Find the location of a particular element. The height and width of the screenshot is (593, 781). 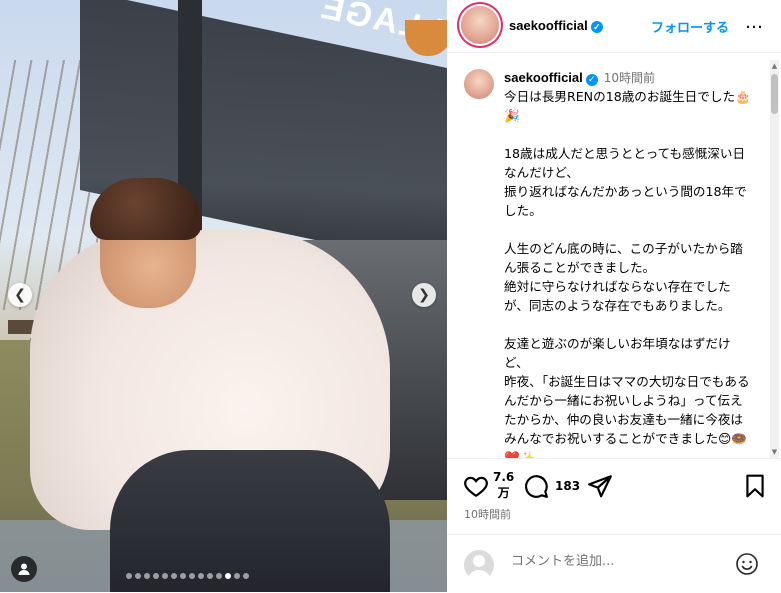

carousel-next-button: ❯ is located at coordinates (424, 295).